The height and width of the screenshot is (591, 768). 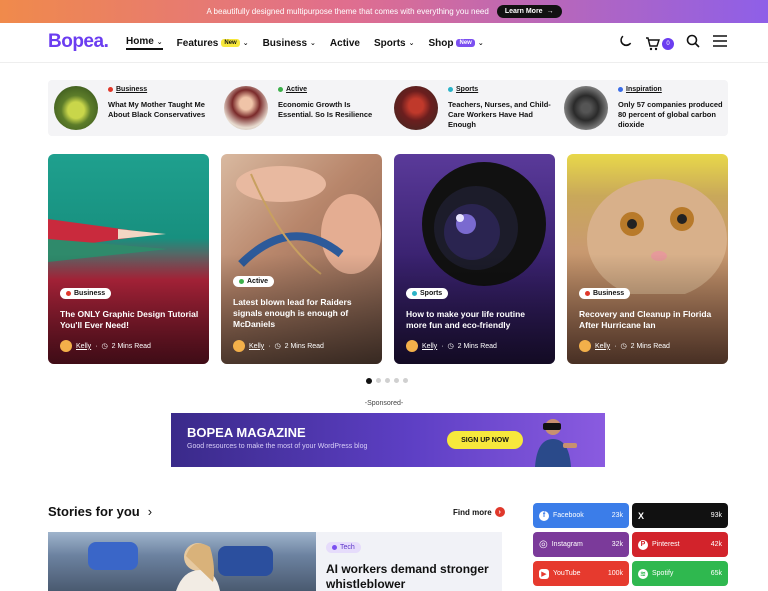 I want to click on social-label: YouTube, so click(x=567, y=573).